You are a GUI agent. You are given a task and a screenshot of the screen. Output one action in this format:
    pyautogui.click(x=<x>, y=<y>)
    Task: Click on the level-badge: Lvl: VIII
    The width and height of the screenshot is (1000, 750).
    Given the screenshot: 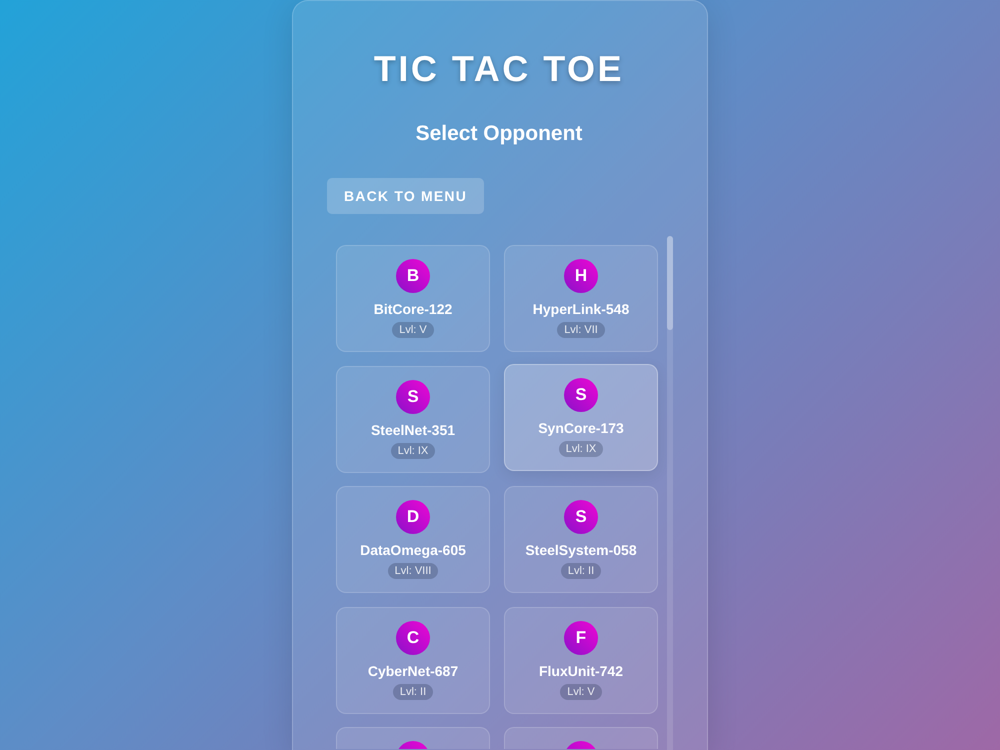 What is the action you would take?
    pyautogui.click(x=413, y=571)
    